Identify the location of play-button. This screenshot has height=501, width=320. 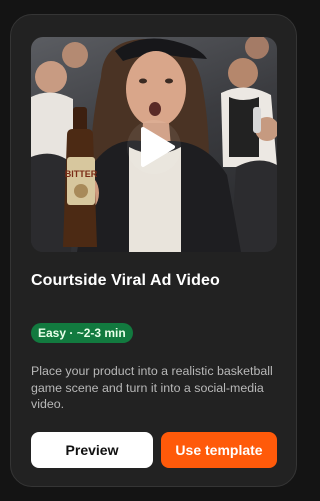
(154, 146).